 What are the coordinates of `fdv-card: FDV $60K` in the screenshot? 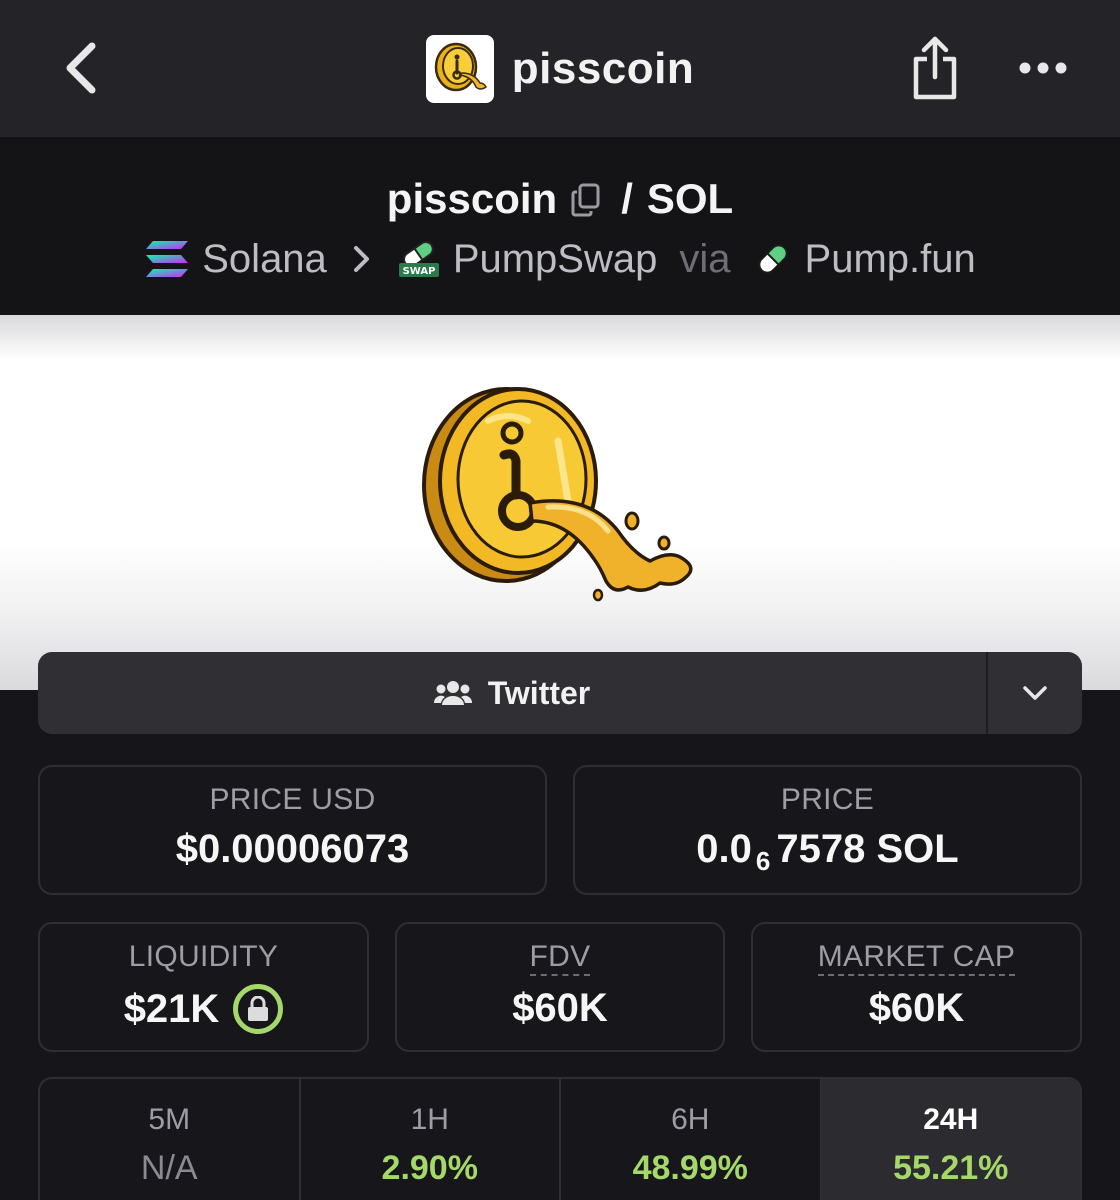 It's located at (560, 987).